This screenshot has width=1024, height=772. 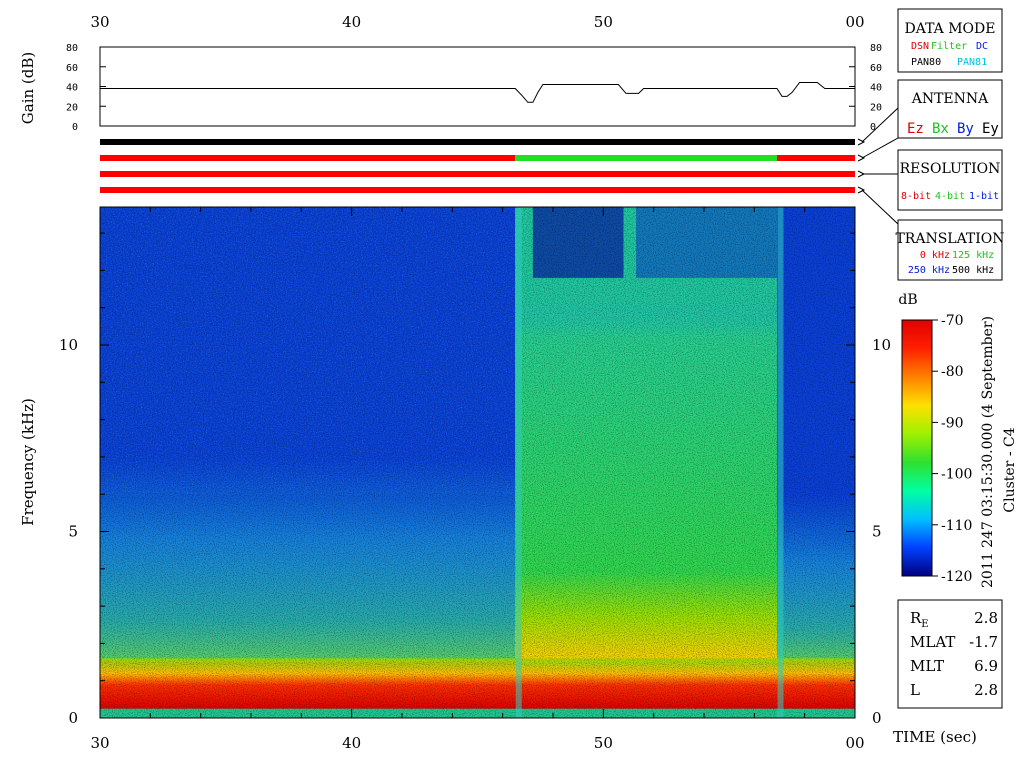 I want to click on bottom-tick-label: 50, so click(x=603, y=743).